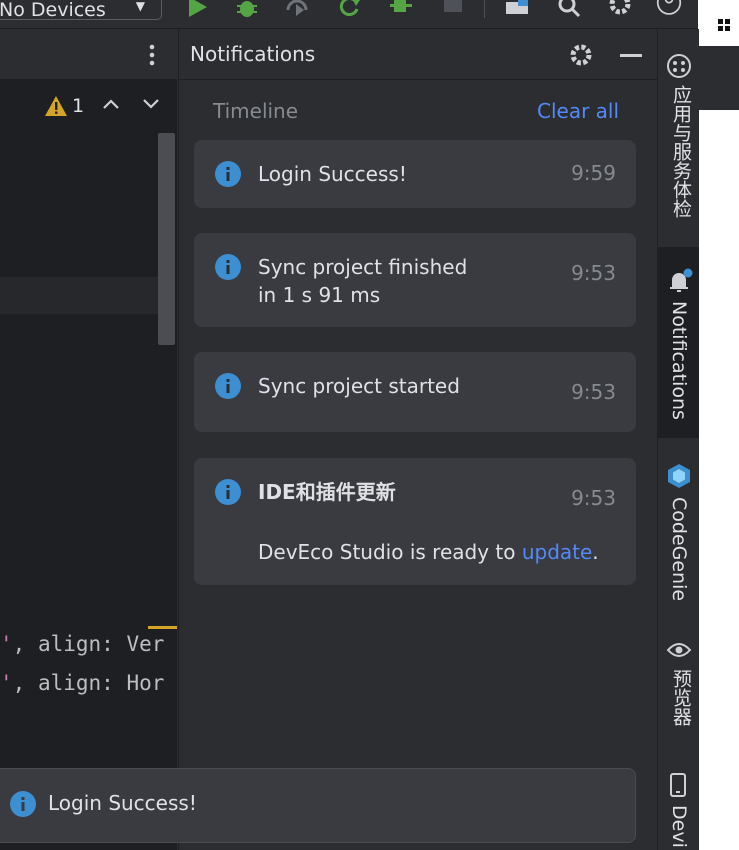 This screenshot has height=850, width=739. Describe the element at coordinates (679, 650) in the screenshot. I see `eye-icon` at that location.